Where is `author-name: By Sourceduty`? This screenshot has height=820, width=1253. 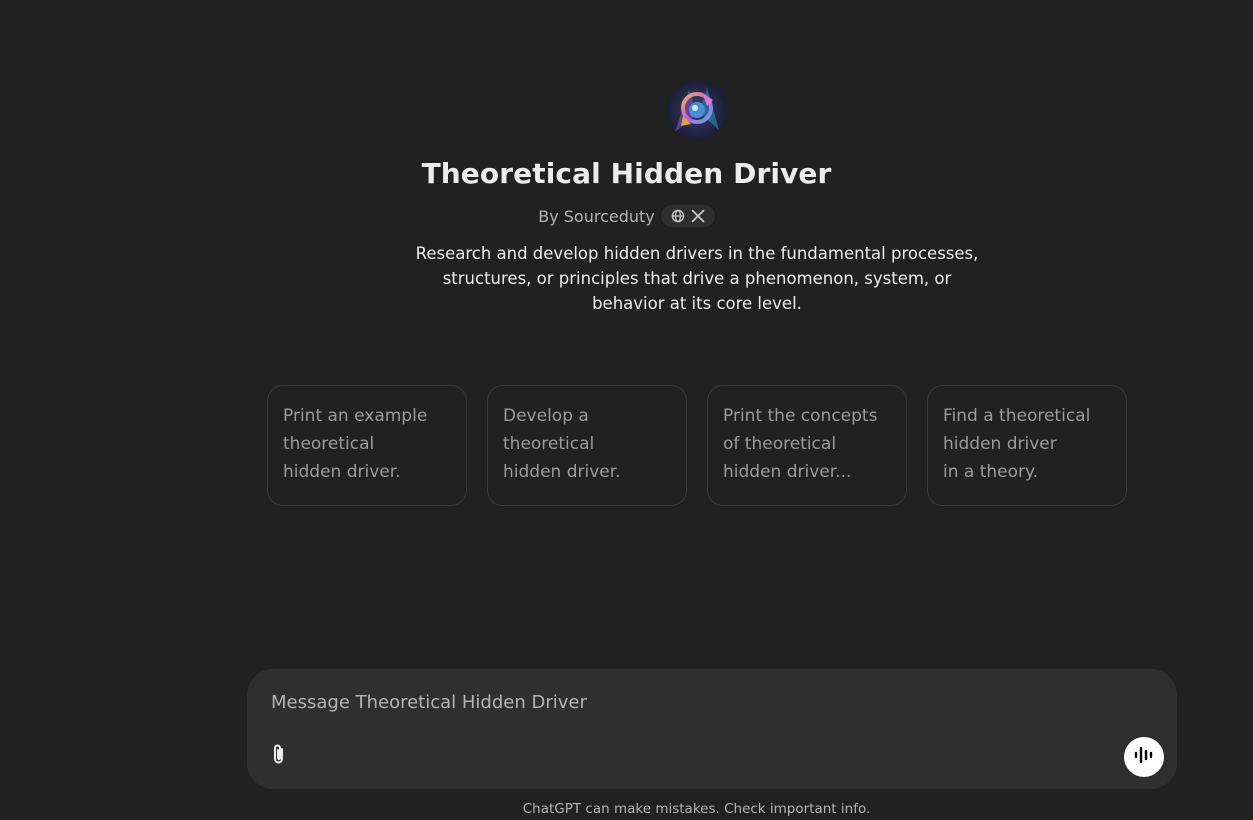 author-name: By Sourceduty is located at coordinates (596, 216).